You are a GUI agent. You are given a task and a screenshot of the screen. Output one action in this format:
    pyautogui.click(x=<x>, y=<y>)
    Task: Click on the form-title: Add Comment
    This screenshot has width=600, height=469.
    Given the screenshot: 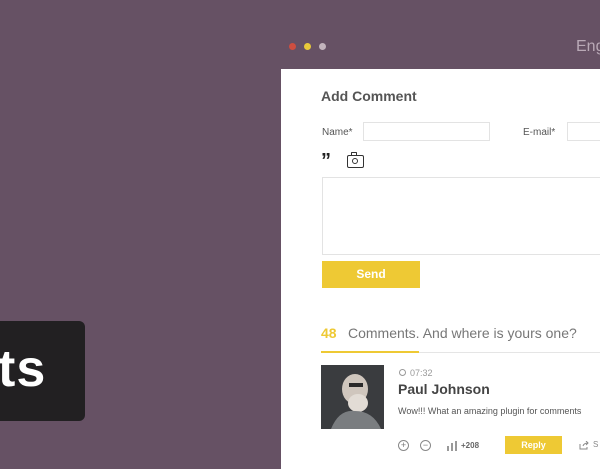 What is the action you would take?
    pyautogui.click(x=369, y=96)
    